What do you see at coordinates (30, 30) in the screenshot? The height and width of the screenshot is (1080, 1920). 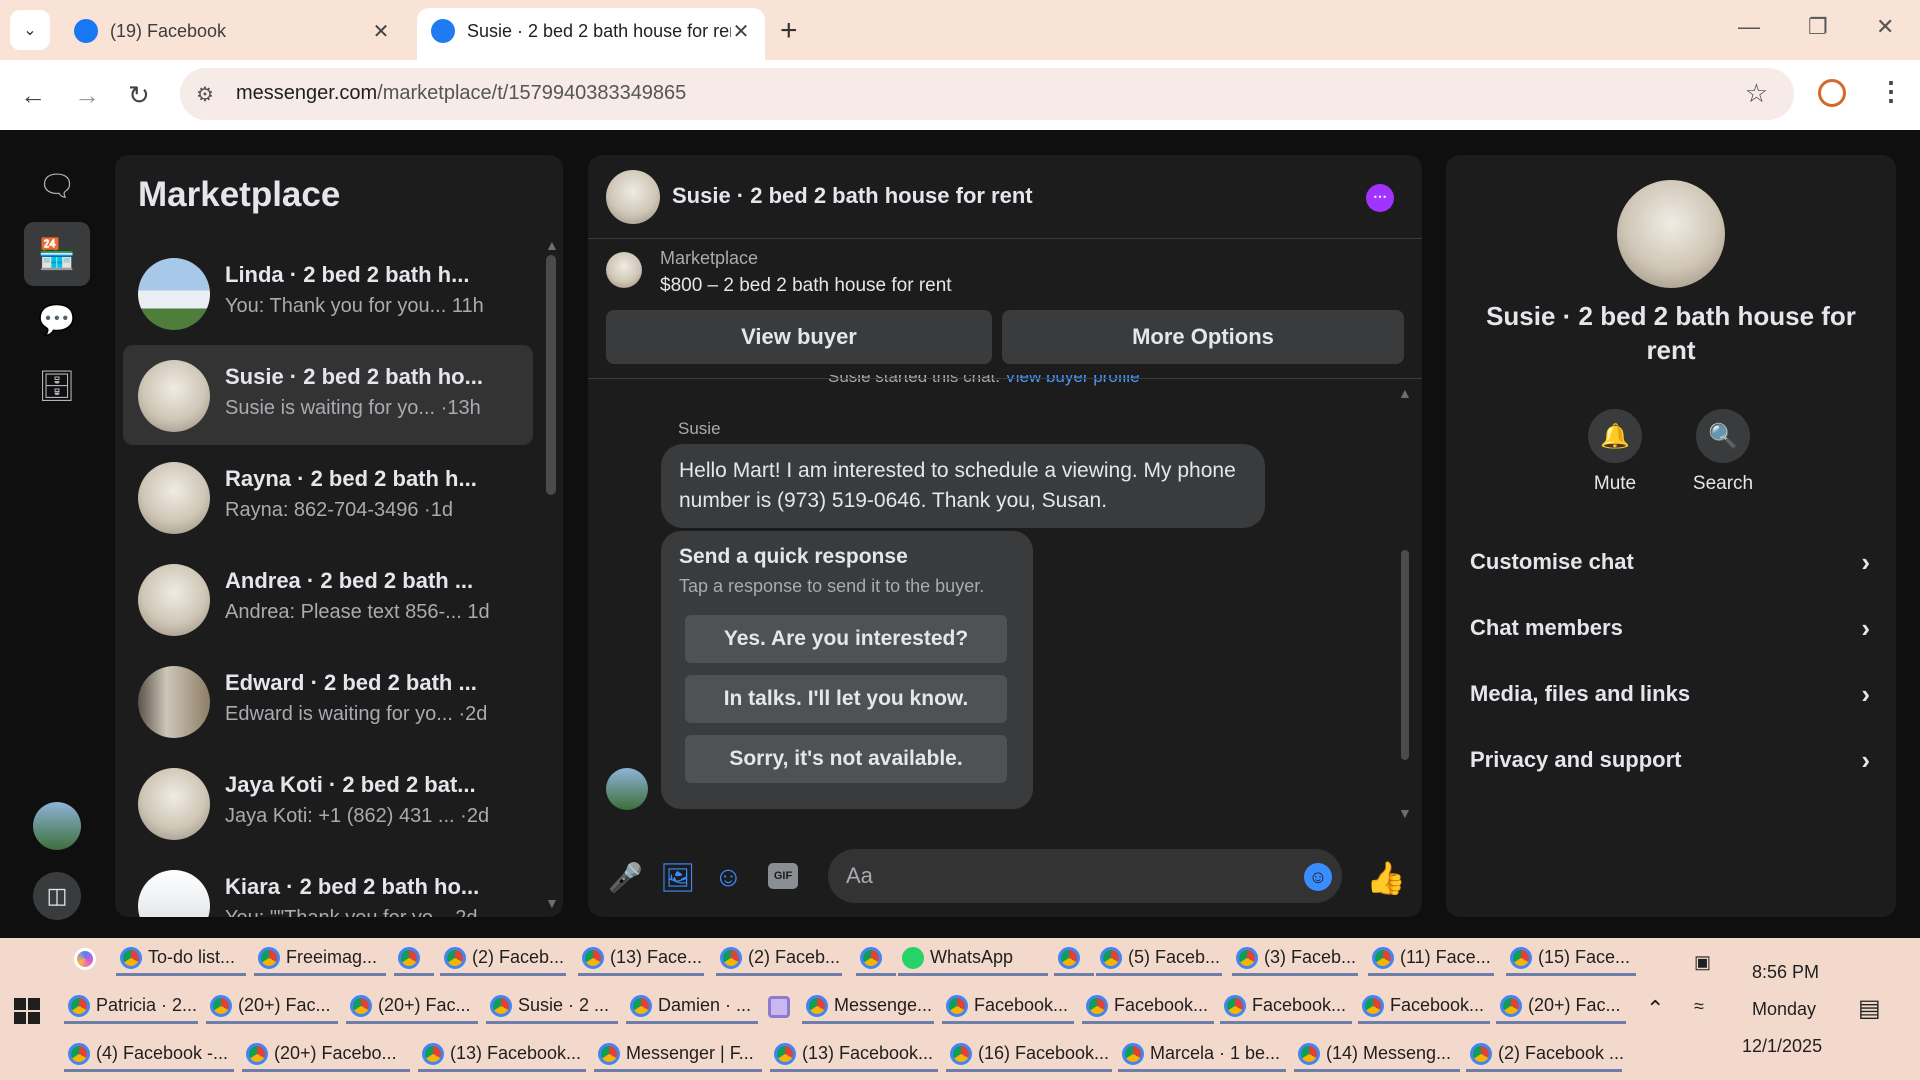 I see `tab-search-button: ⌄` at bounding box center [30, 30].